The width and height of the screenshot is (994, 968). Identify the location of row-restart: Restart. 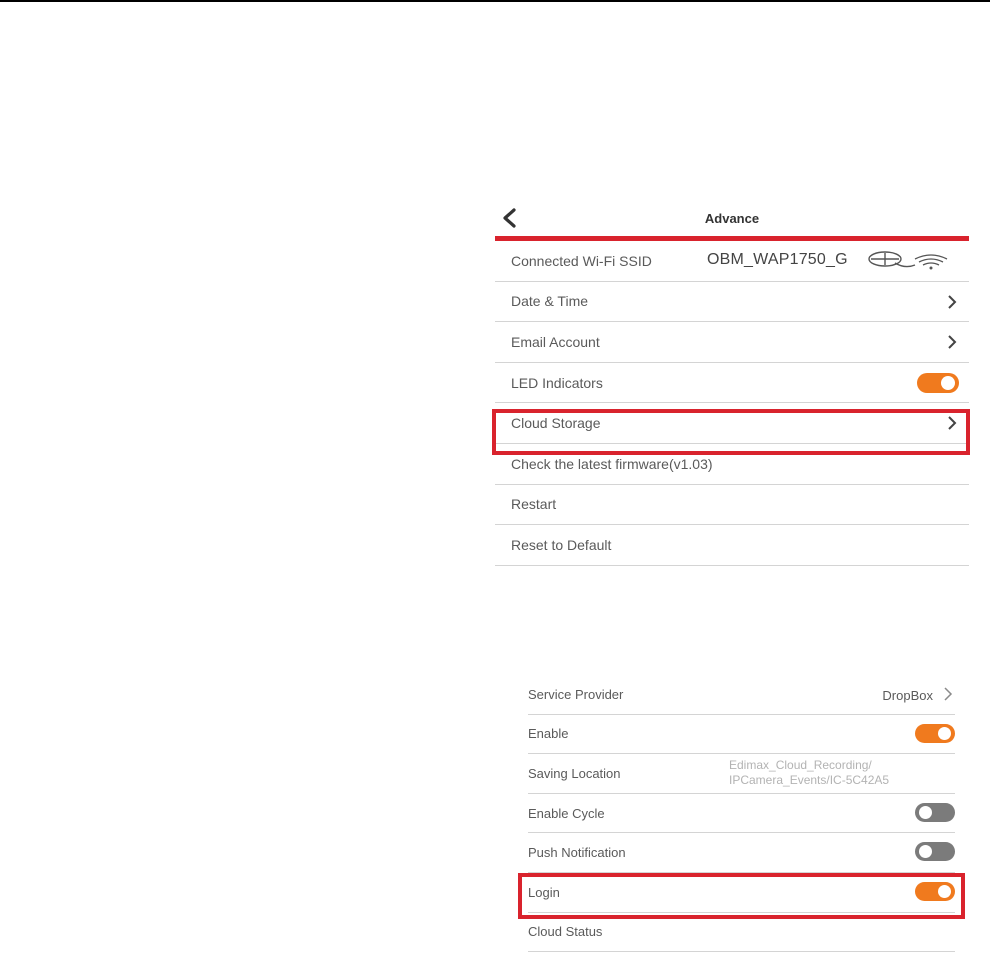
(732, 505).